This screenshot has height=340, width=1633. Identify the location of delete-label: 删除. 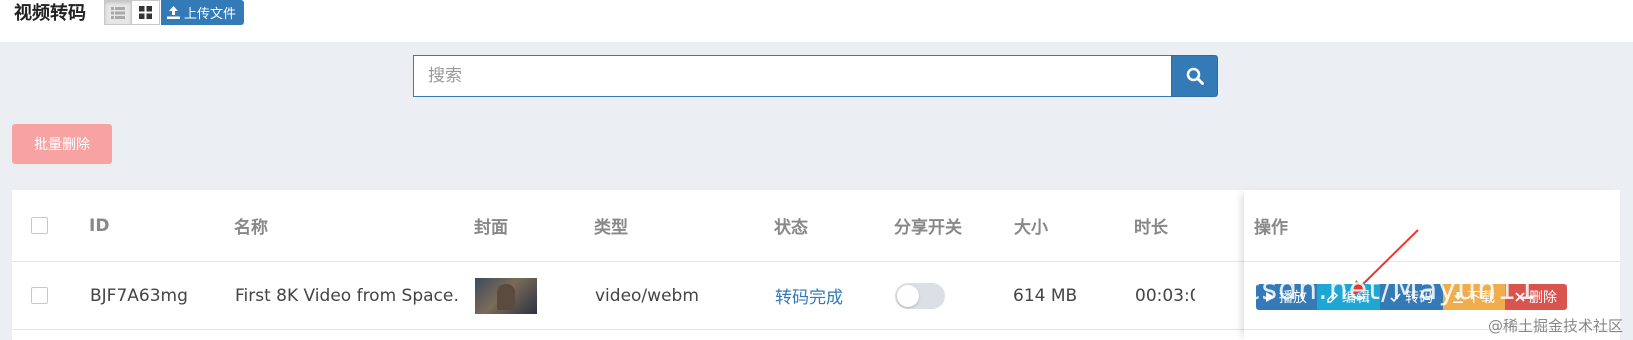
(1543, 298).